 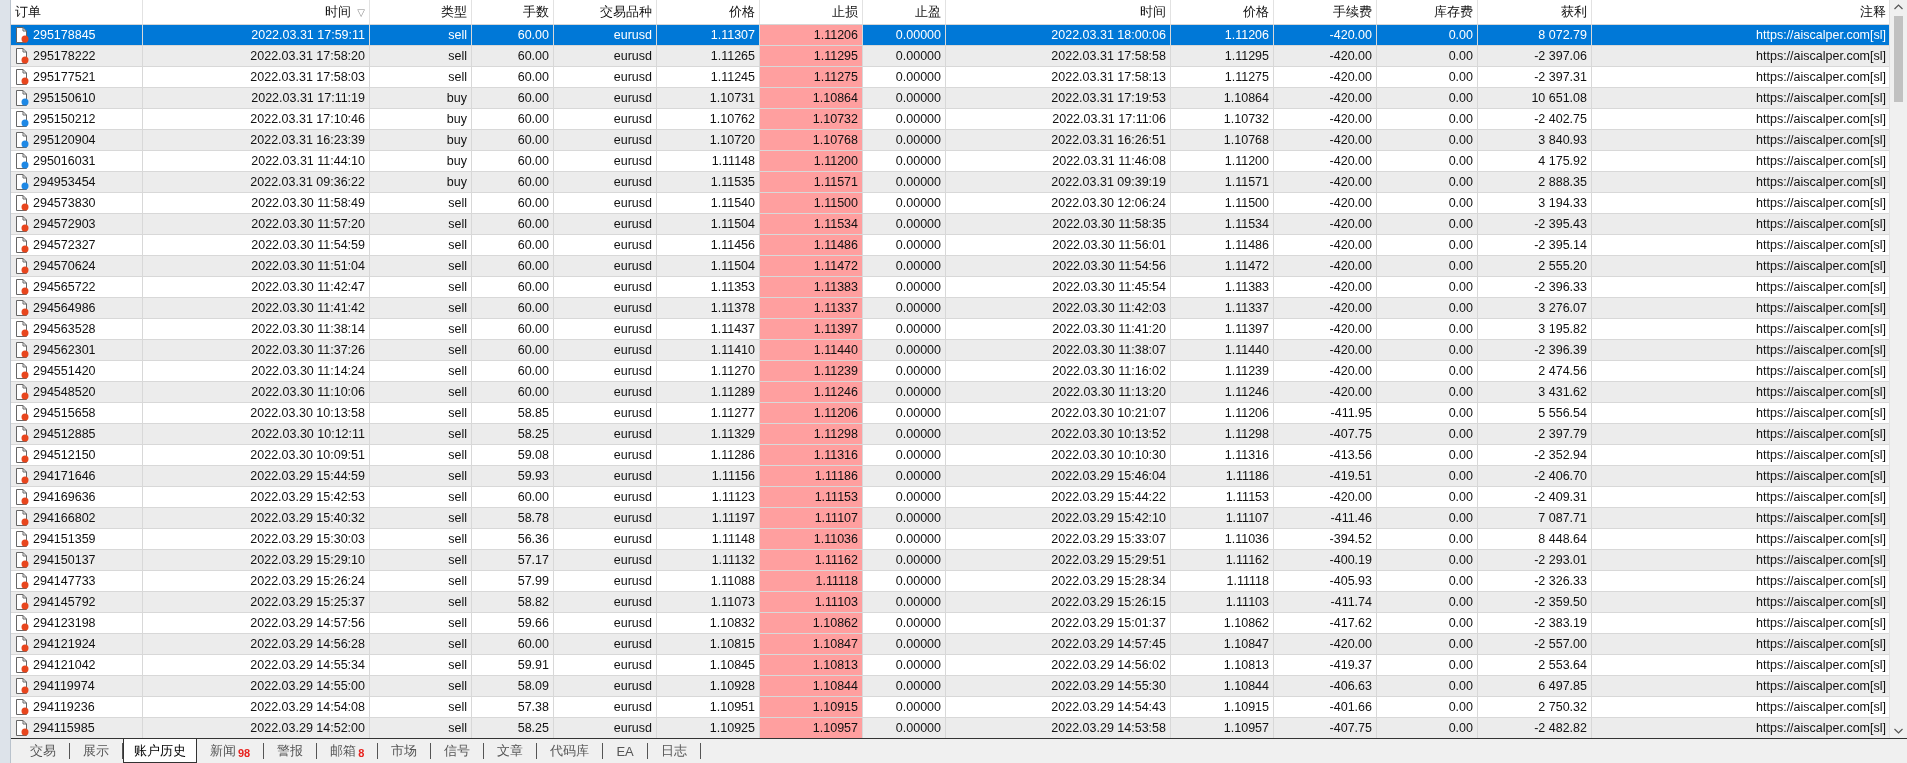 What do you see at coordinates (458, 751) in the screenshot?
I see `tab: 信号` at bounding box center [458, 751].